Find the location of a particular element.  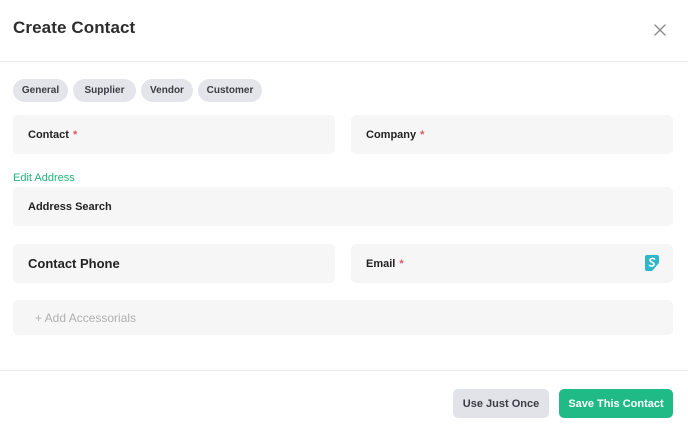

tag-customer: Customer is located at coordinates (230, 90).